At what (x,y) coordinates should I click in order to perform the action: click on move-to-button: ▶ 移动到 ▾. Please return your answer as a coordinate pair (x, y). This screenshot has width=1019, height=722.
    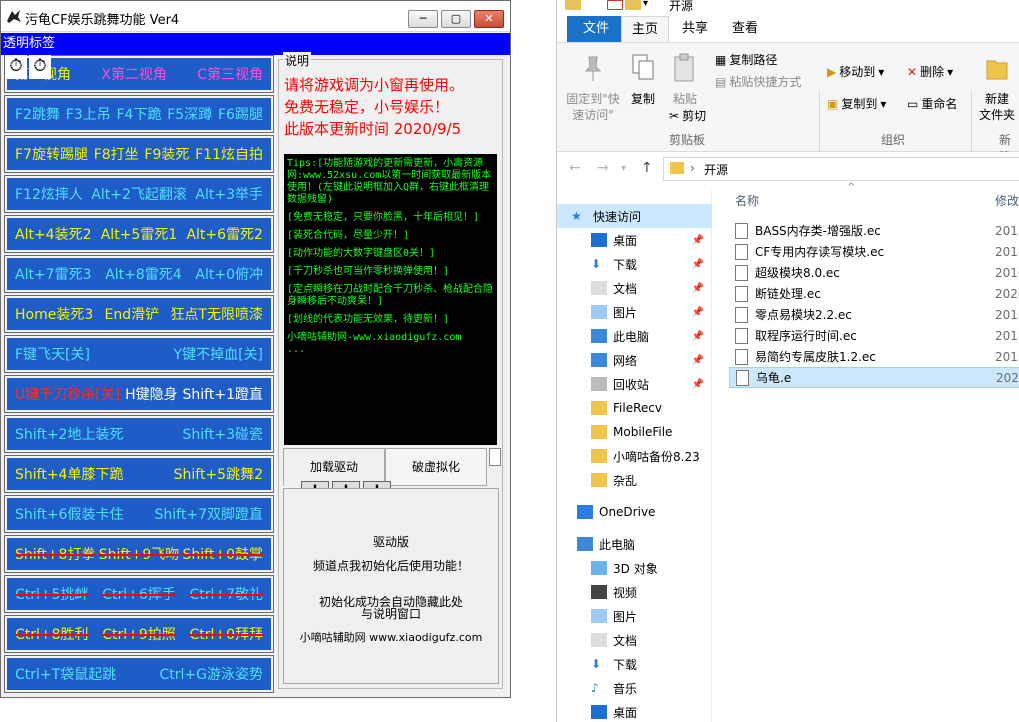
    Looking at the image, I should click on (855, 71).